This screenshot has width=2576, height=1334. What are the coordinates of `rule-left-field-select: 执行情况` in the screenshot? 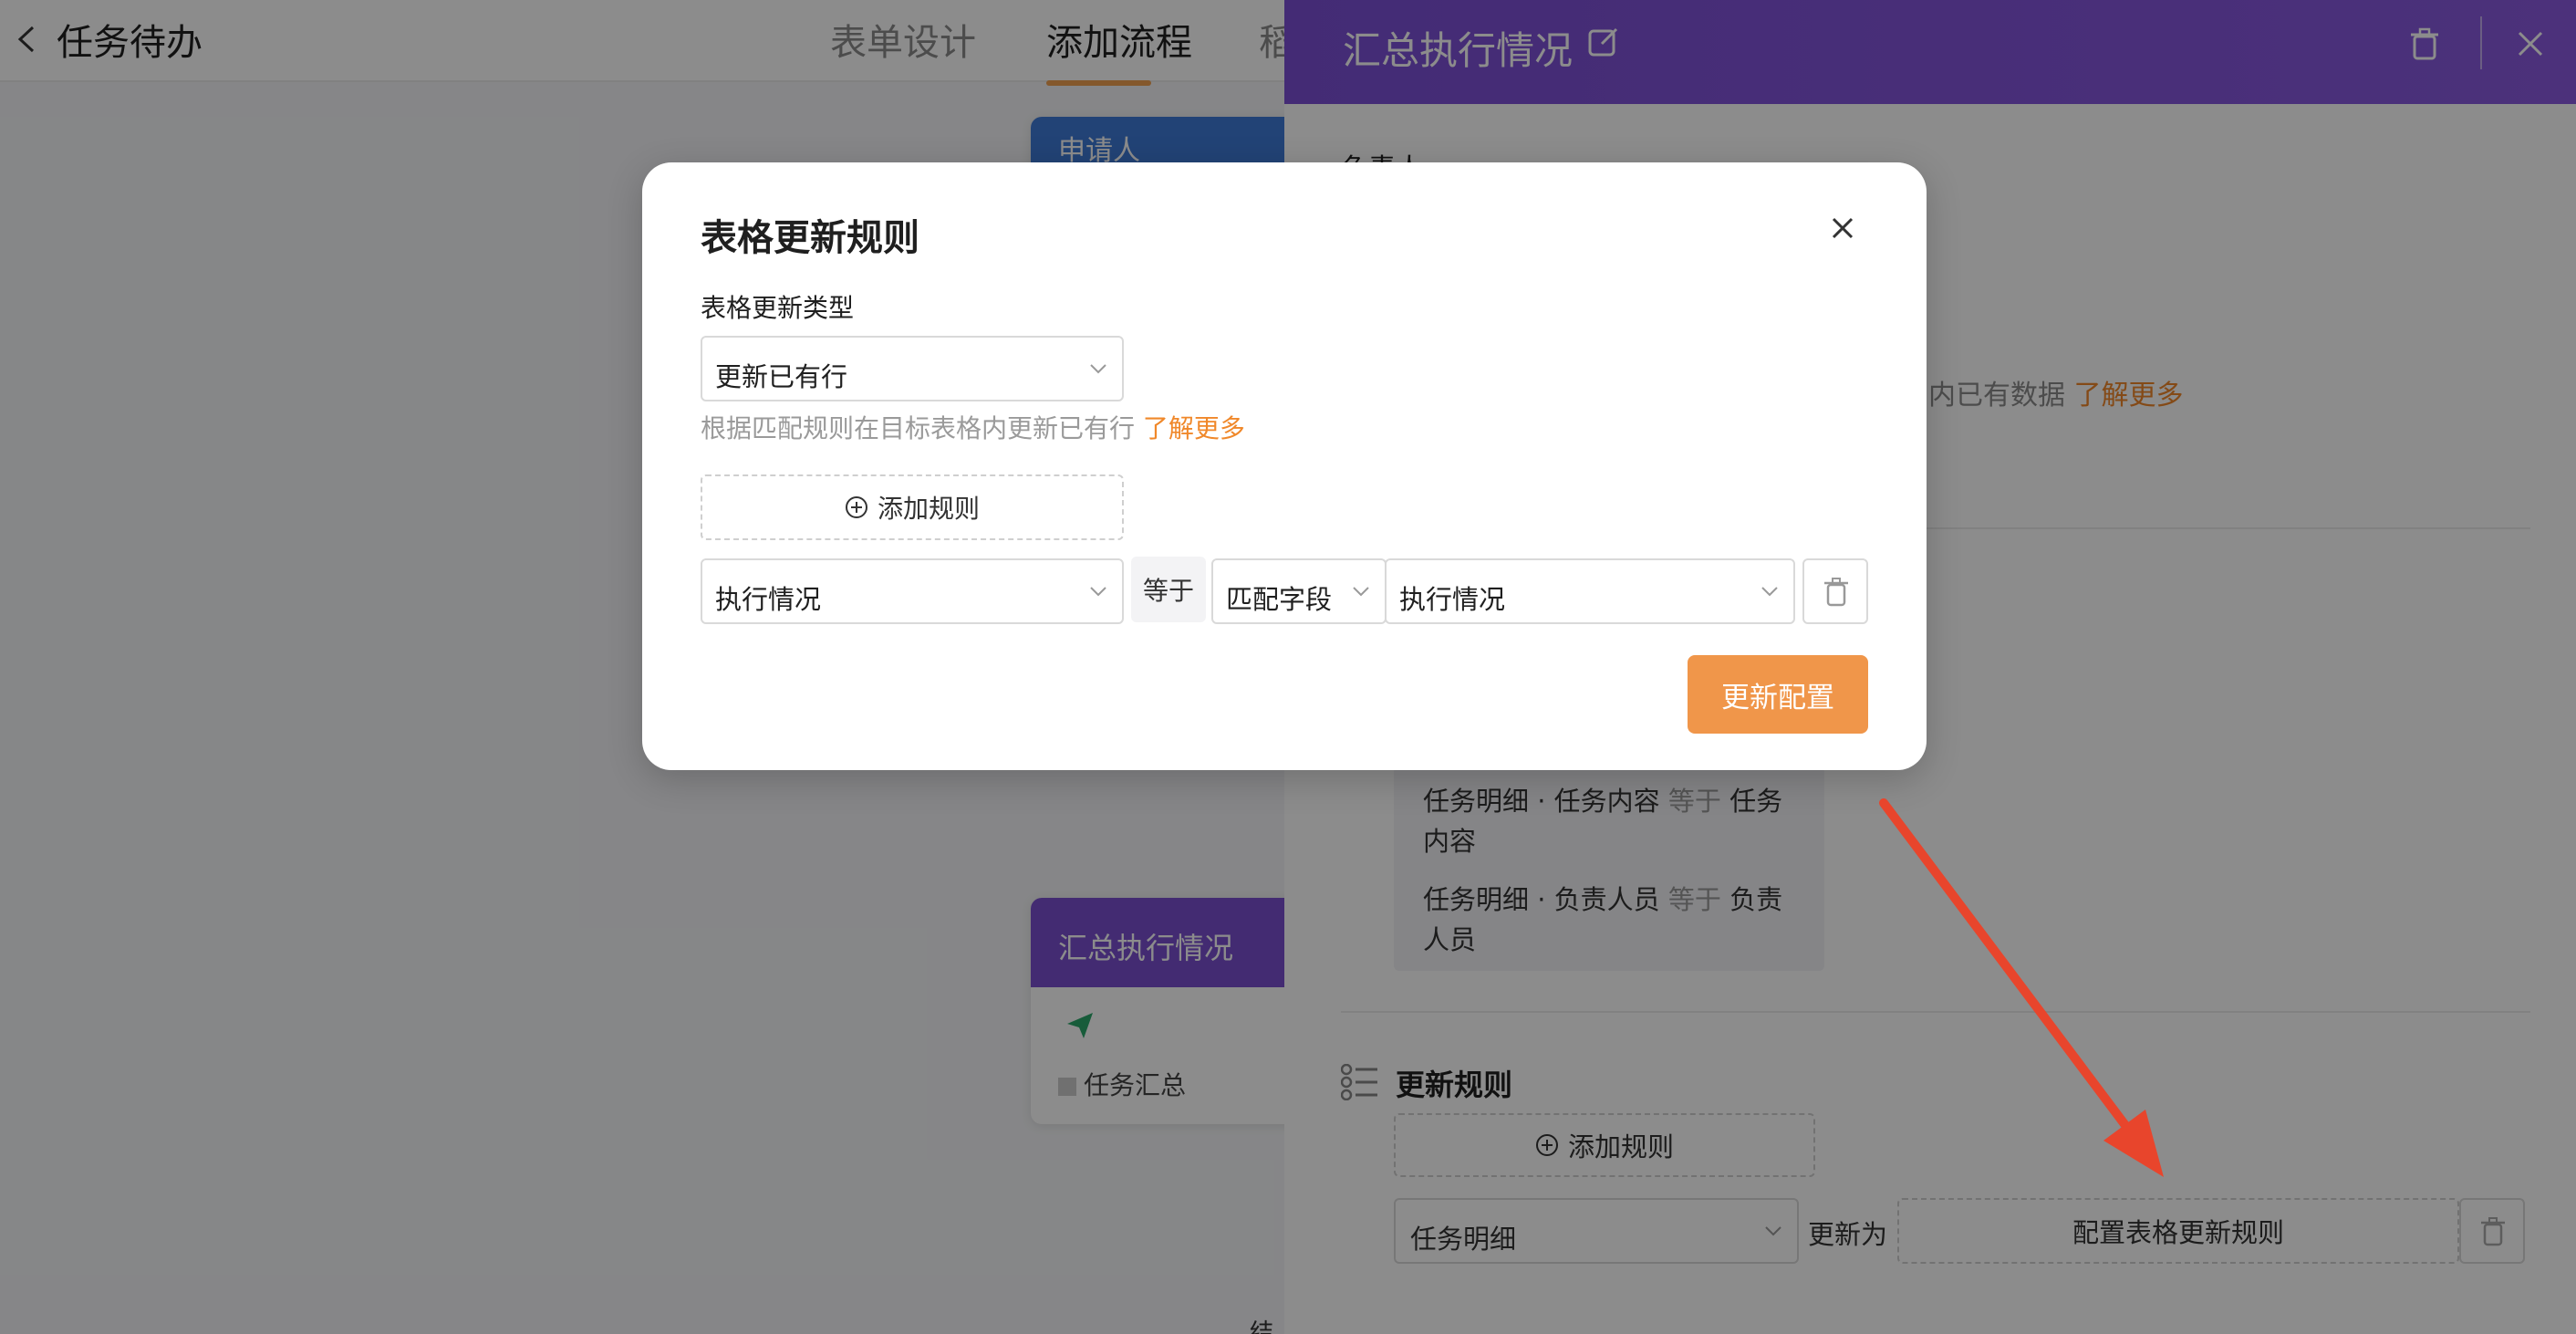 It's located at (912, 591).